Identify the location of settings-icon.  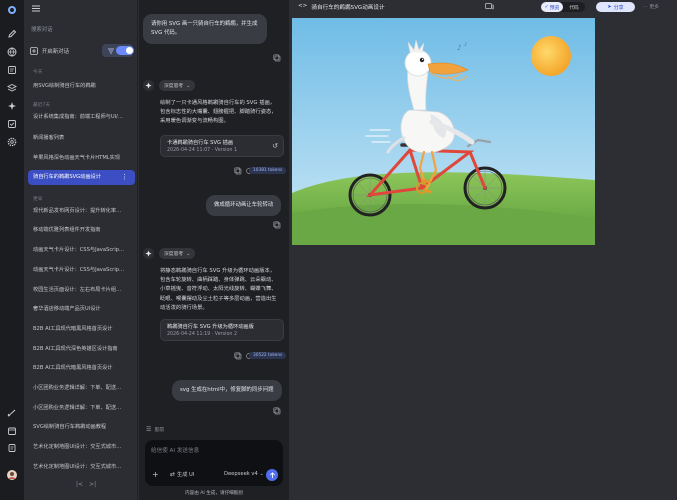
(11, 141).